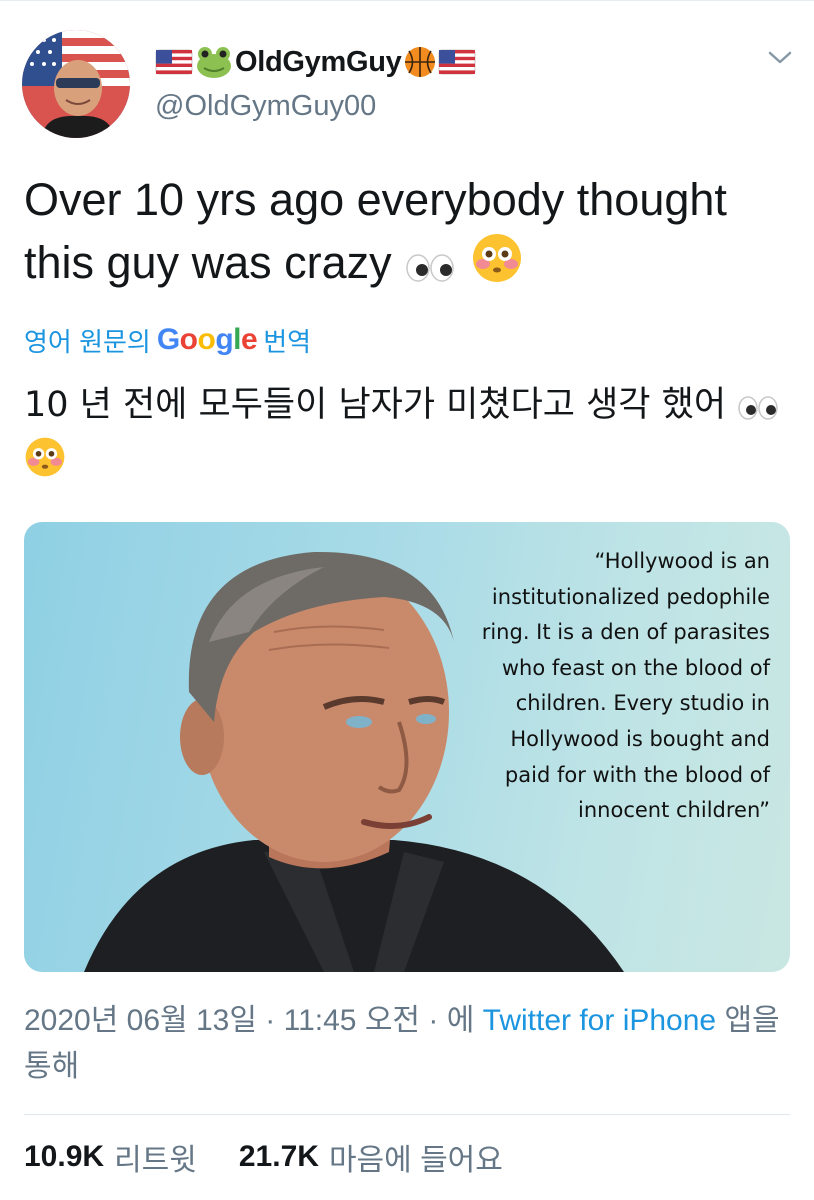 This screenshot has width=814, height=1200. What do you see at coordinates (155, 1157) in the screenshot?
I see `retweet-label: 리트윗` at bounding box center [155, 1157].